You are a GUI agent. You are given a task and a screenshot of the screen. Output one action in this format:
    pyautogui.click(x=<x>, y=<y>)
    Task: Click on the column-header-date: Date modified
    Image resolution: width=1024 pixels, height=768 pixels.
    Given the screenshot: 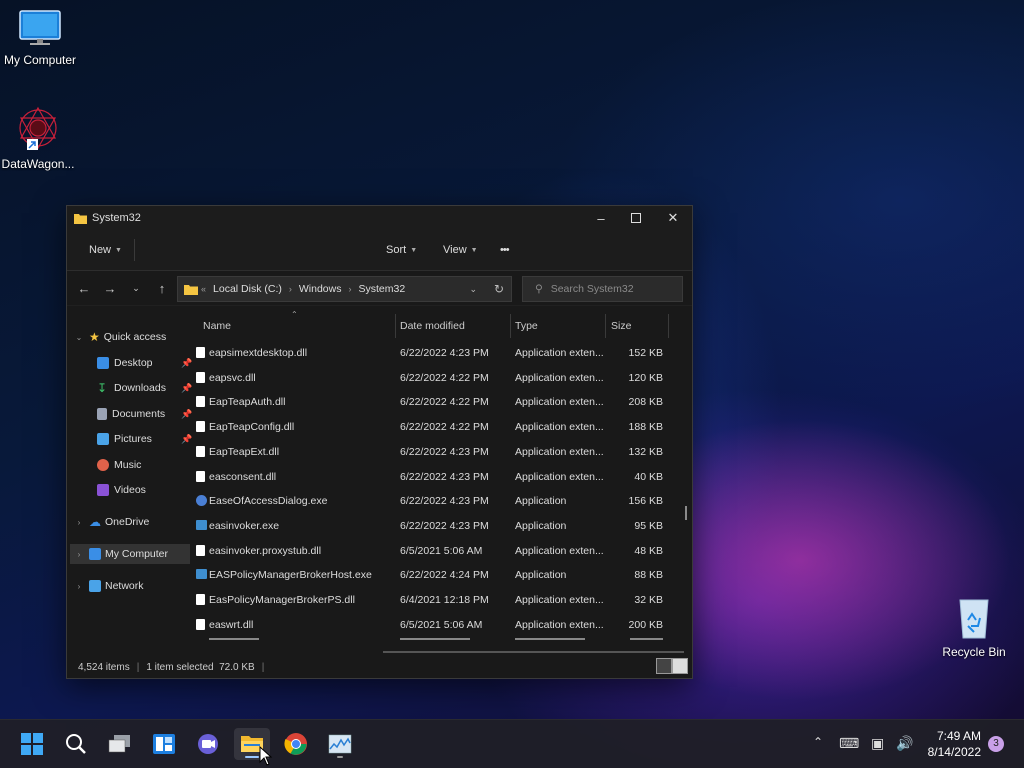 What is the action you would take?
    pyautogui.click(x=432, y=326)
    